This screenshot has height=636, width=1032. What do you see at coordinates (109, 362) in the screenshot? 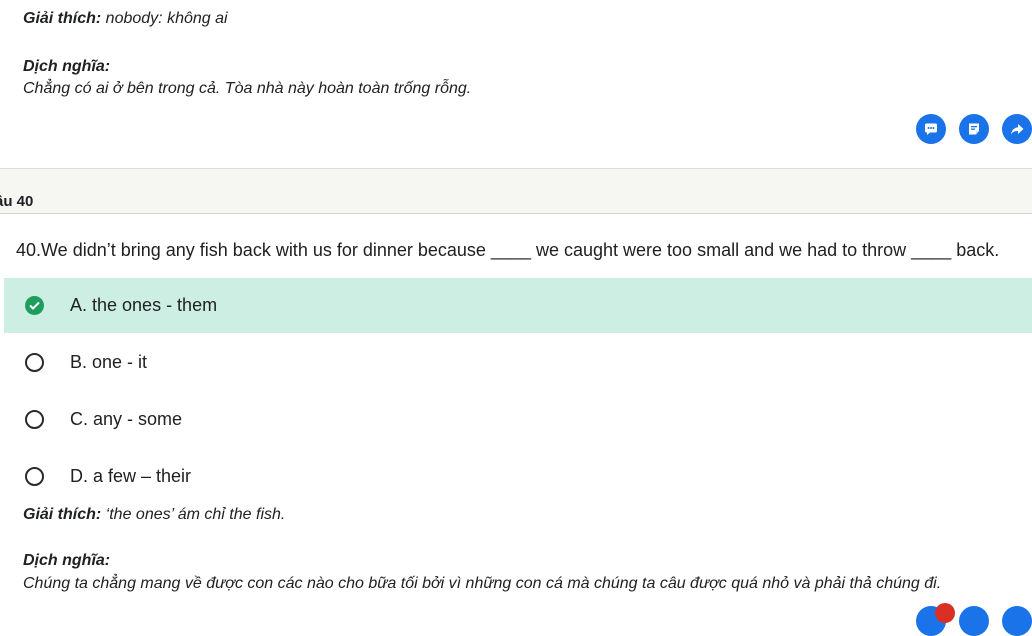
I see `option-b-label: B. one - it` at bounding box center [109, 362].